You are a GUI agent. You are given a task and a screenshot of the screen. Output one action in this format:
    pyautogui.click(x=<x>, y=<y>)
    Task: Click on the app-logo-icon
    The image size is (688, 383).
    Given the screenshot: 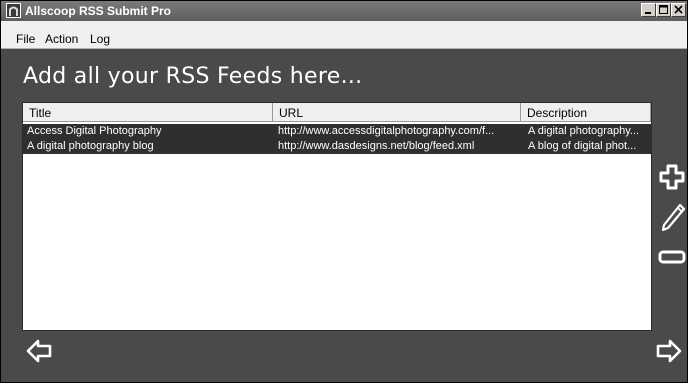 What is the action you would take?
    pyautogui.click(x=13, y=10)
    